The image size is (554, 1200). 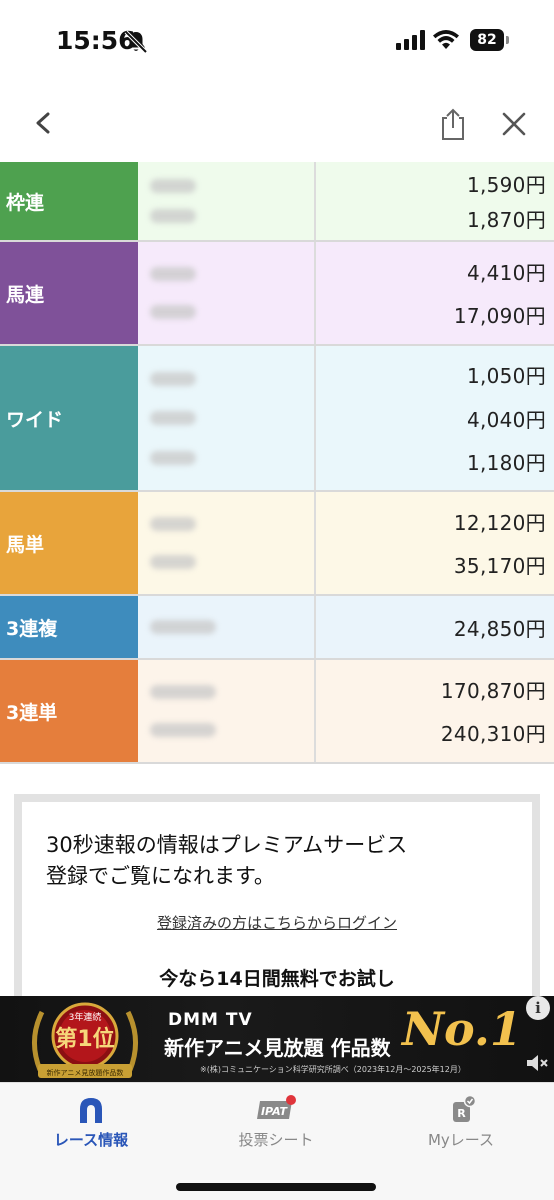 What do you see at coordinates (506, 462) in the screenshot?
I see `payout-amount: 1,180円` at bounding box center [506, 462].